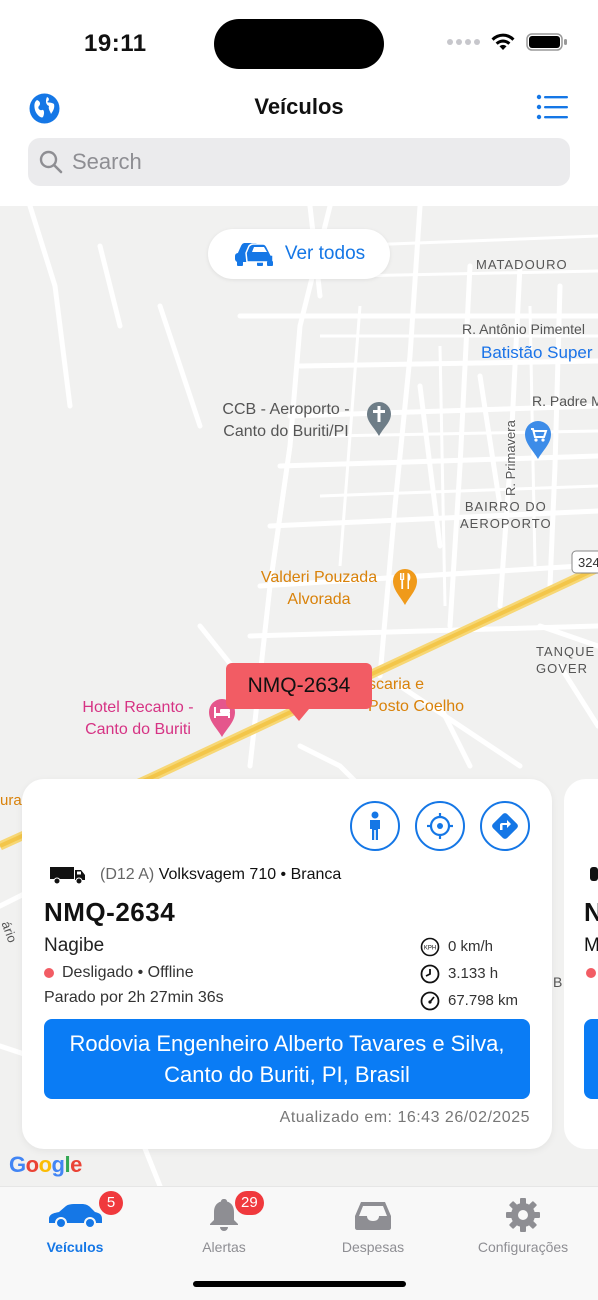  What do you see at coordinates (591, 912) in the screenshot?
I see `next-plate-partial: N` at bounding box center [591, 912].